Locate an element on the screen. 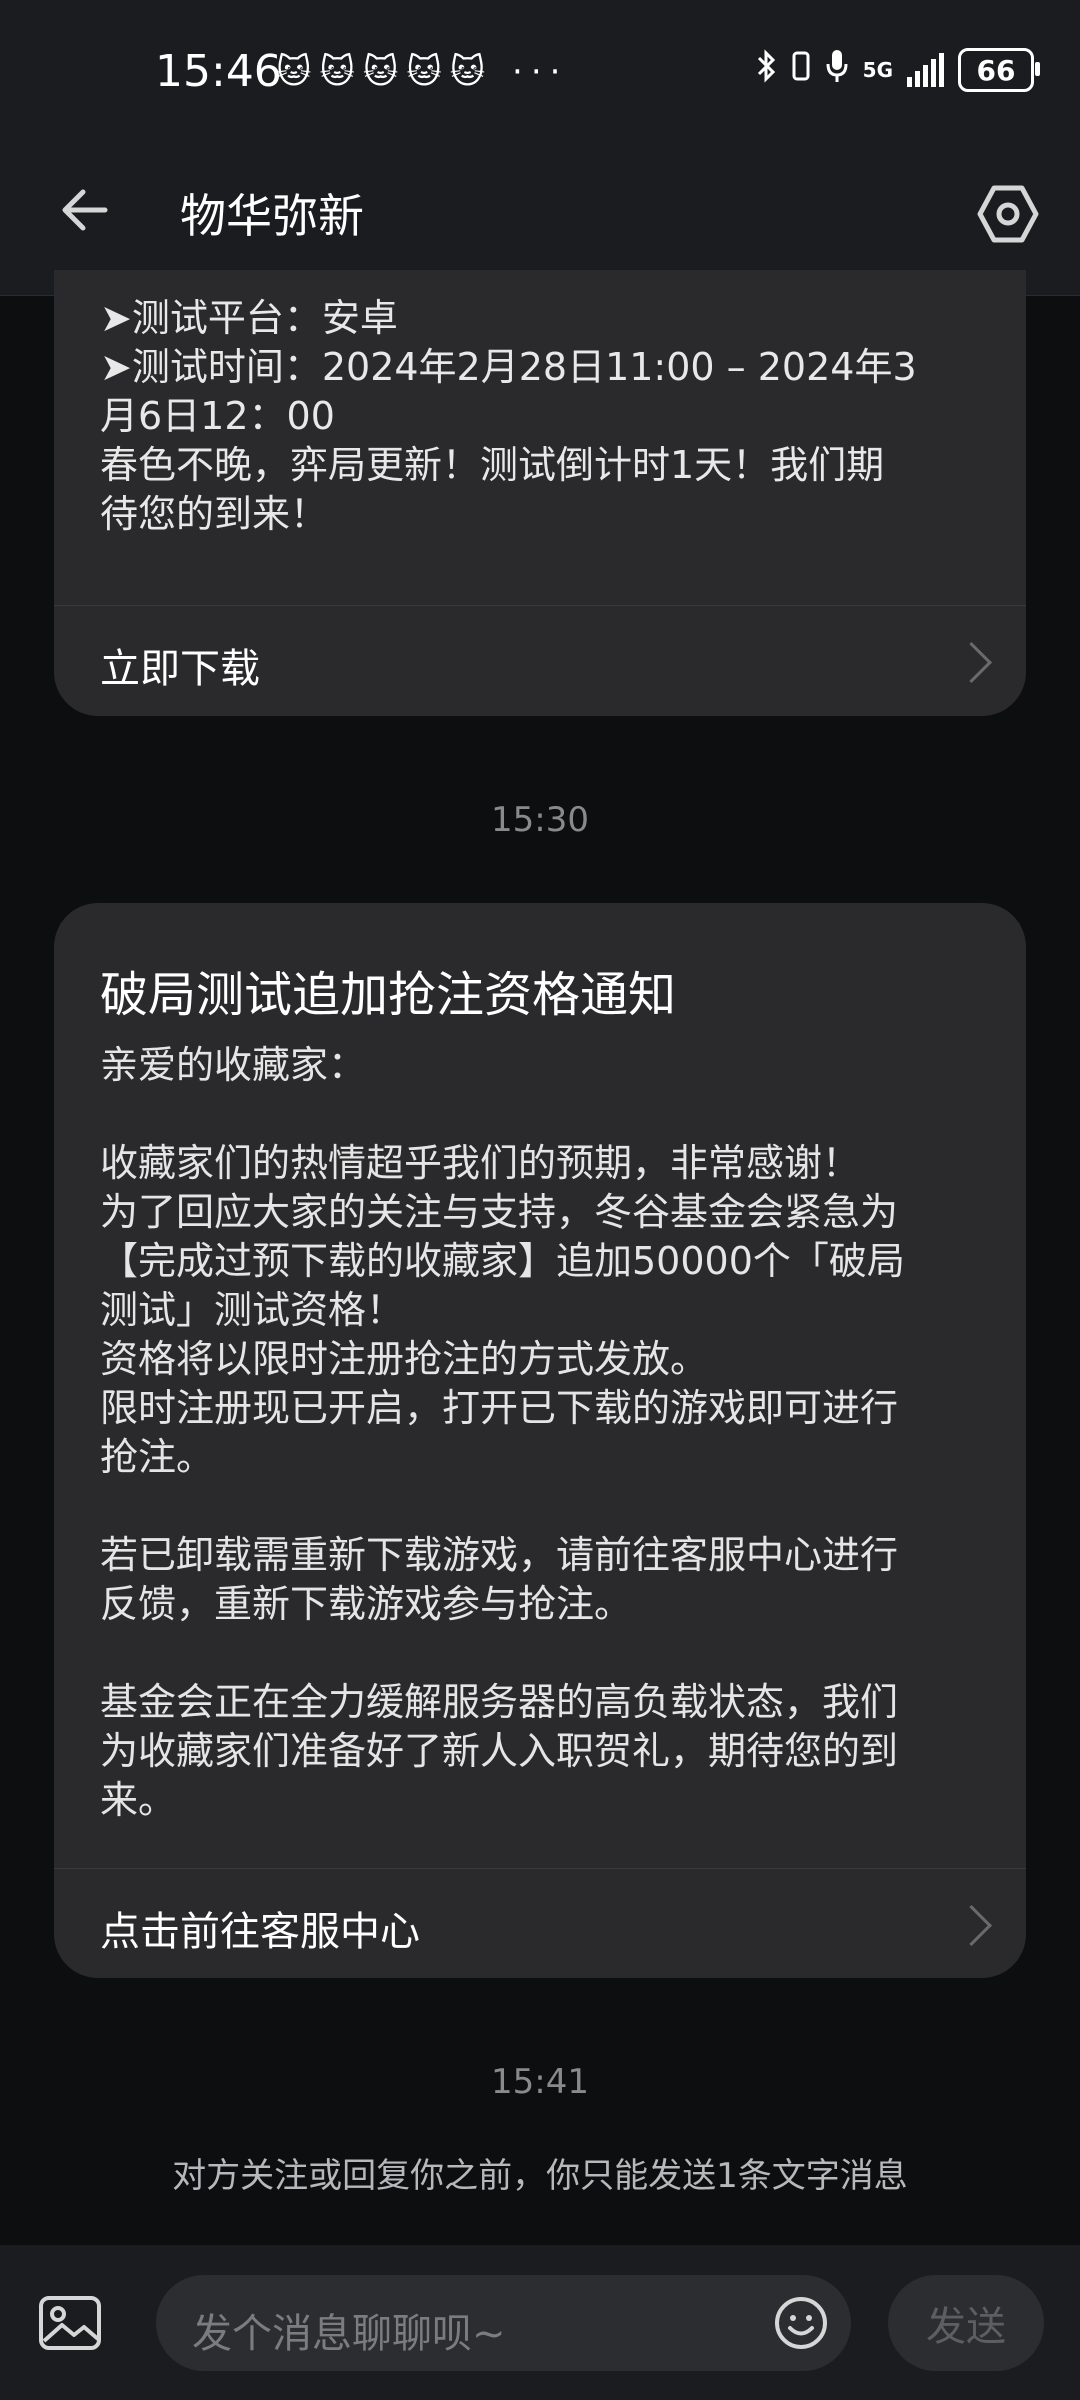 This screenshot has width=1080, height=2400. composer-bar: 发个消息聊聊呗~ 发送 is located at coordinates (540, 2322).